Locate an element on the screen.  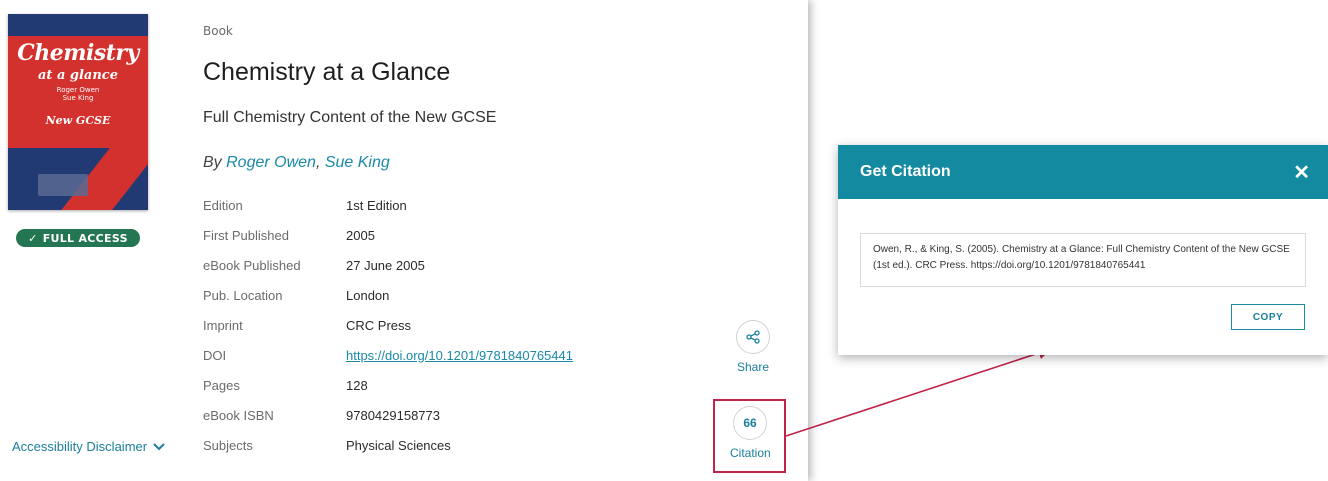
close-icon: ✕ is located at coordinates (1301, 172).